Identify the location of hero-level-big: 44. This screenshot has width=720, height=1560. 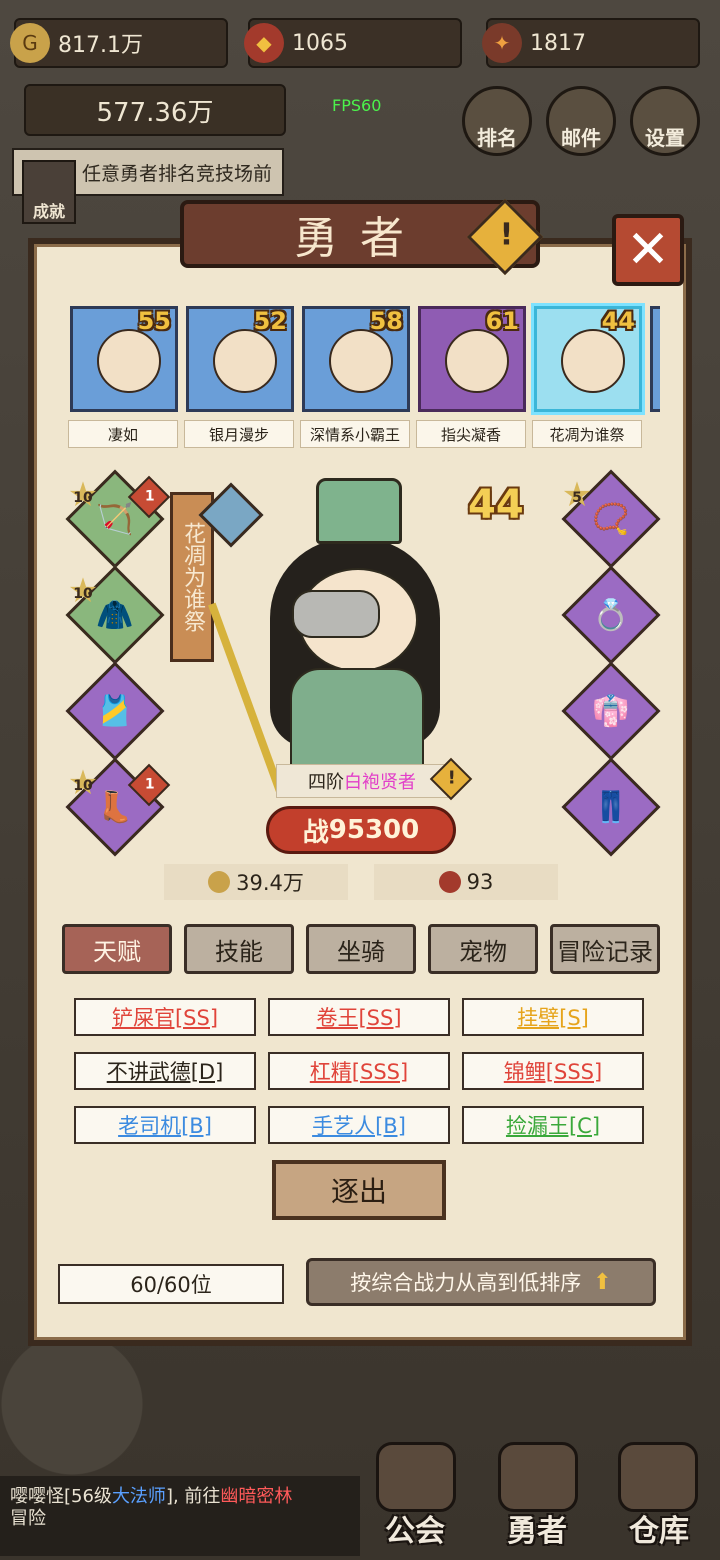
(496, 505).